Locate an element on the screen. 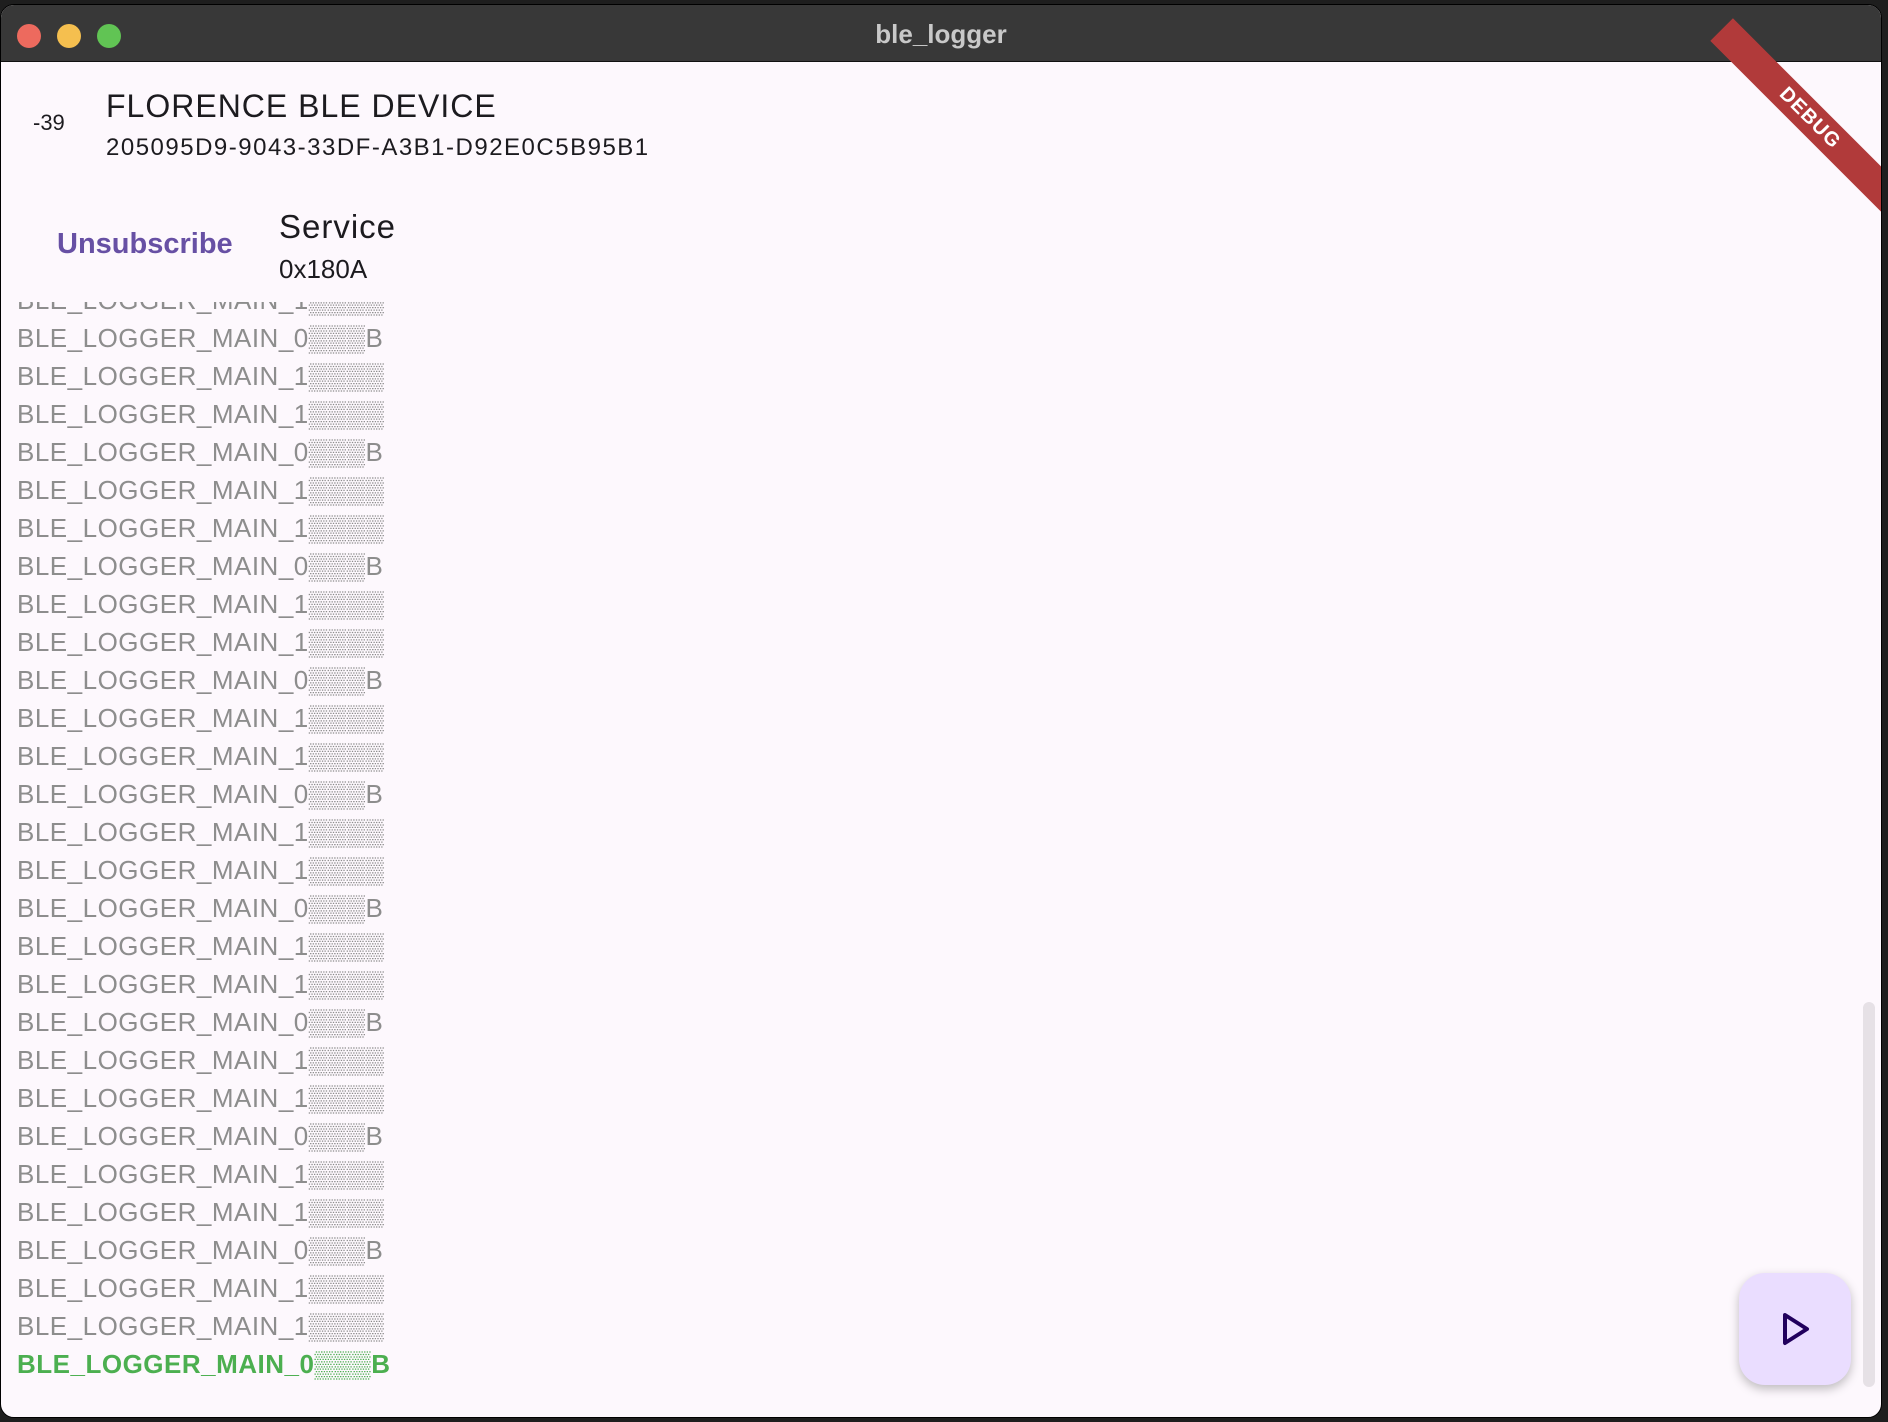 This screenshot has width=1888, height=1422. scrollbar is located at coordinates (1869, 1194).